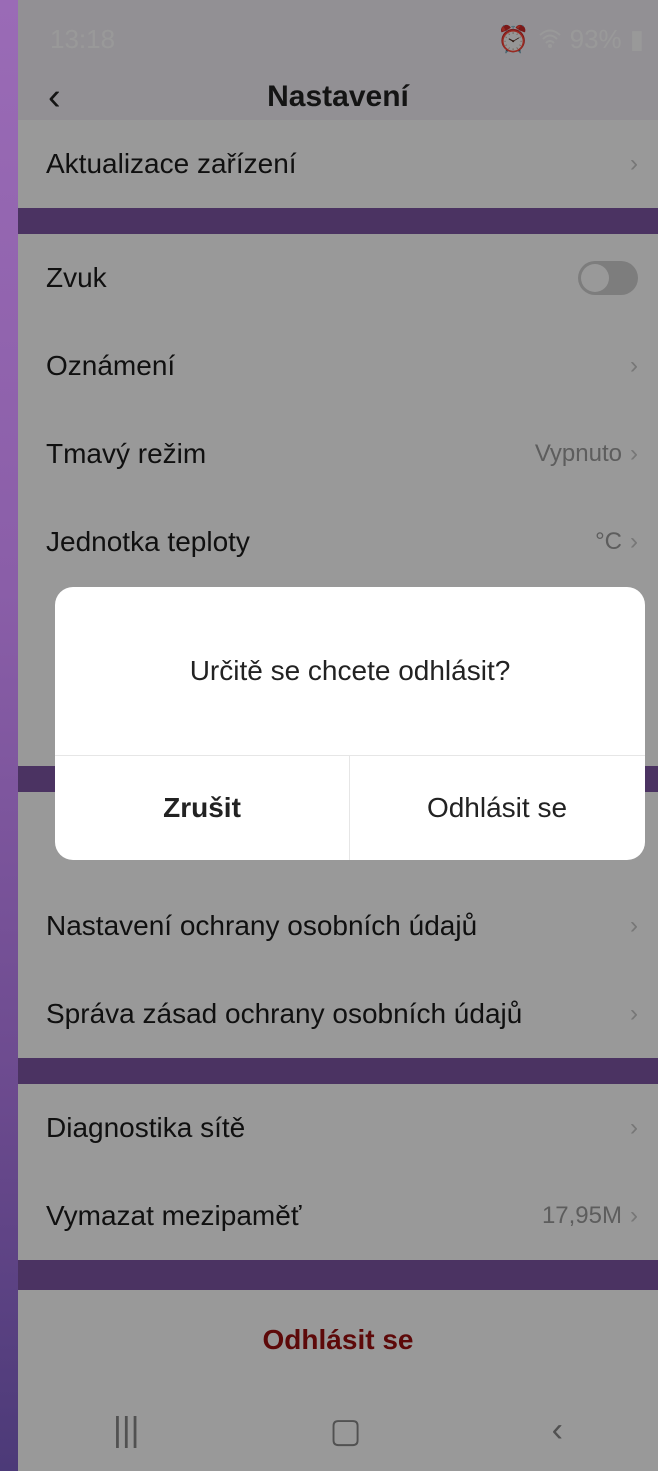 This screenshot has width=658, height=1471. What do you see at coordinates (350, 670) in the screenshot?
I see `dialog-message: Určitě se chcete odhlásit?` at bounding box center [350, 670].